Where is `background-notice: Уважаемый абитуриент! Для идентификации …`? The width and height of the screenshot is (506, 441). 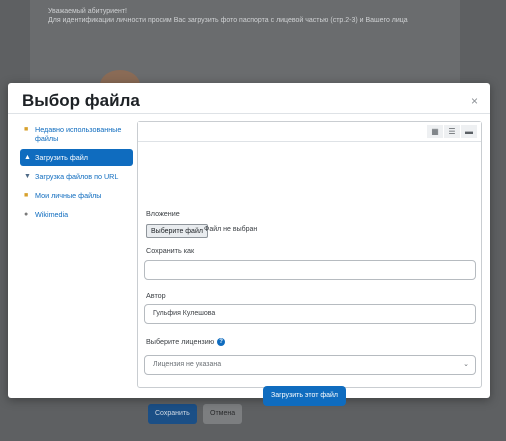 background-notice: Уважаемый абитуриент! Для идентификации … is located at coordinates (248, 16).